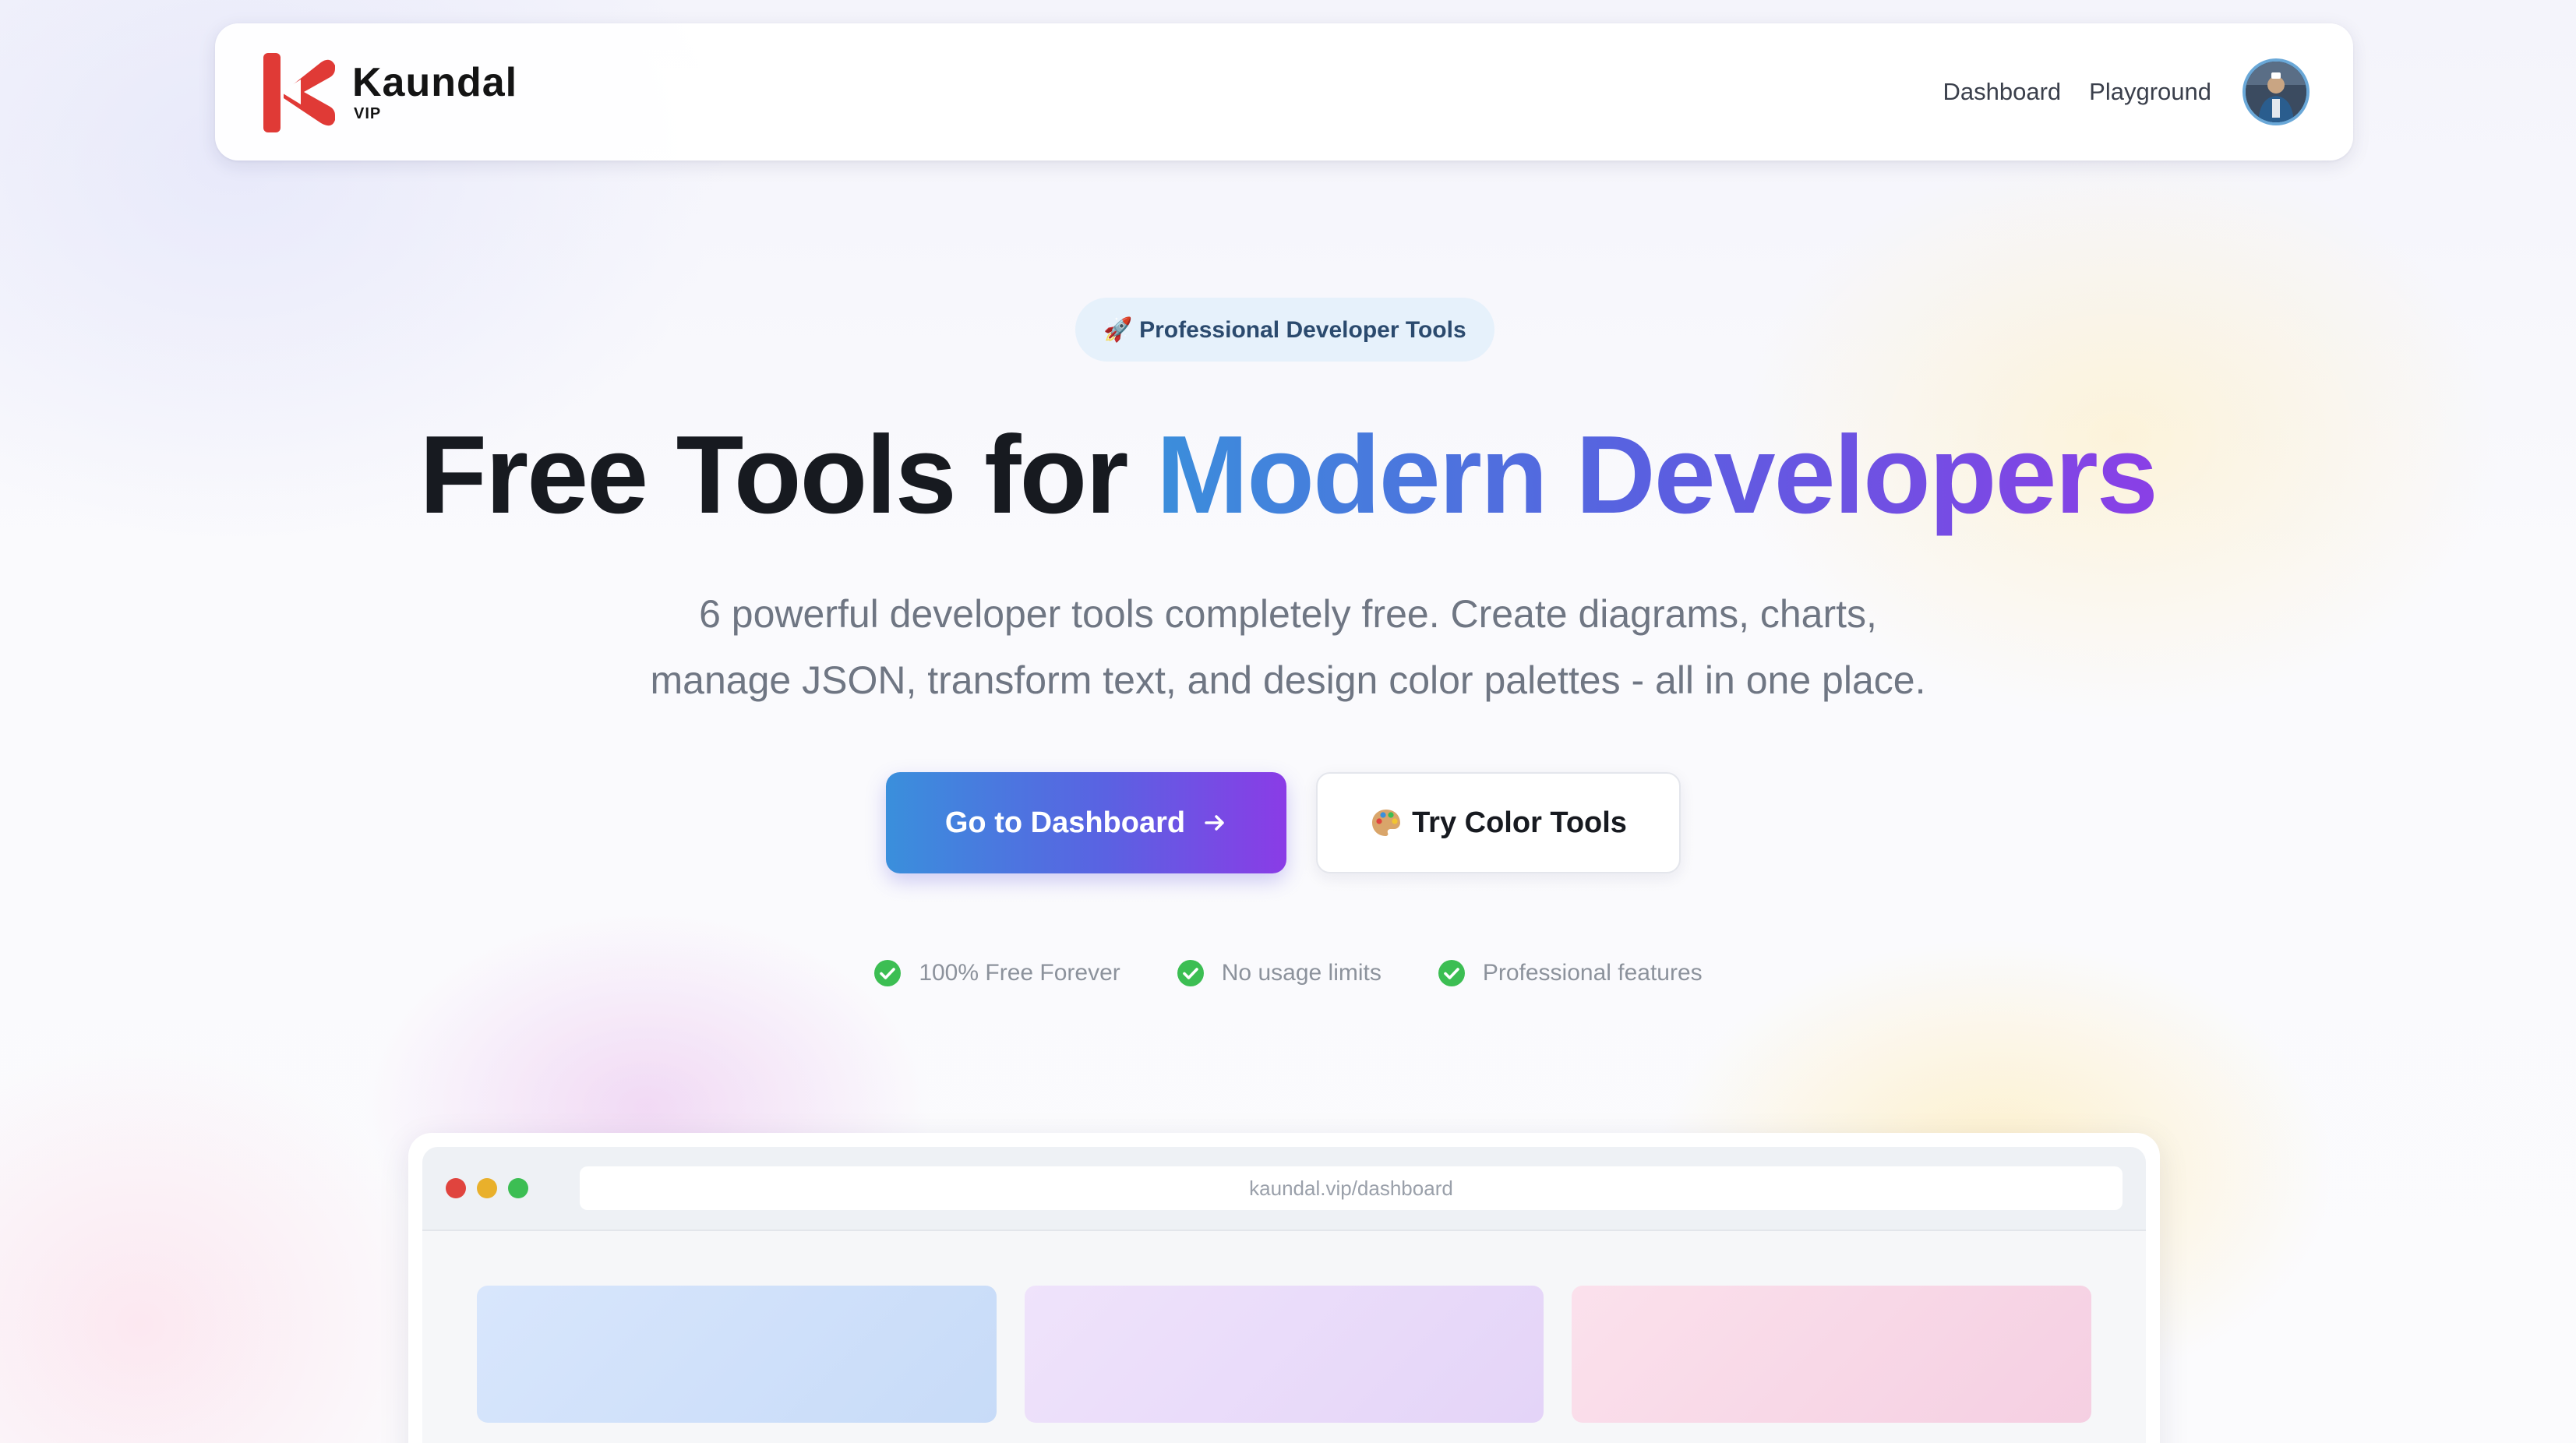 The height and width of the screenshot is (1443, 2576). I want to click on hero-title-plain: Free Tools for, so click(787, 475).